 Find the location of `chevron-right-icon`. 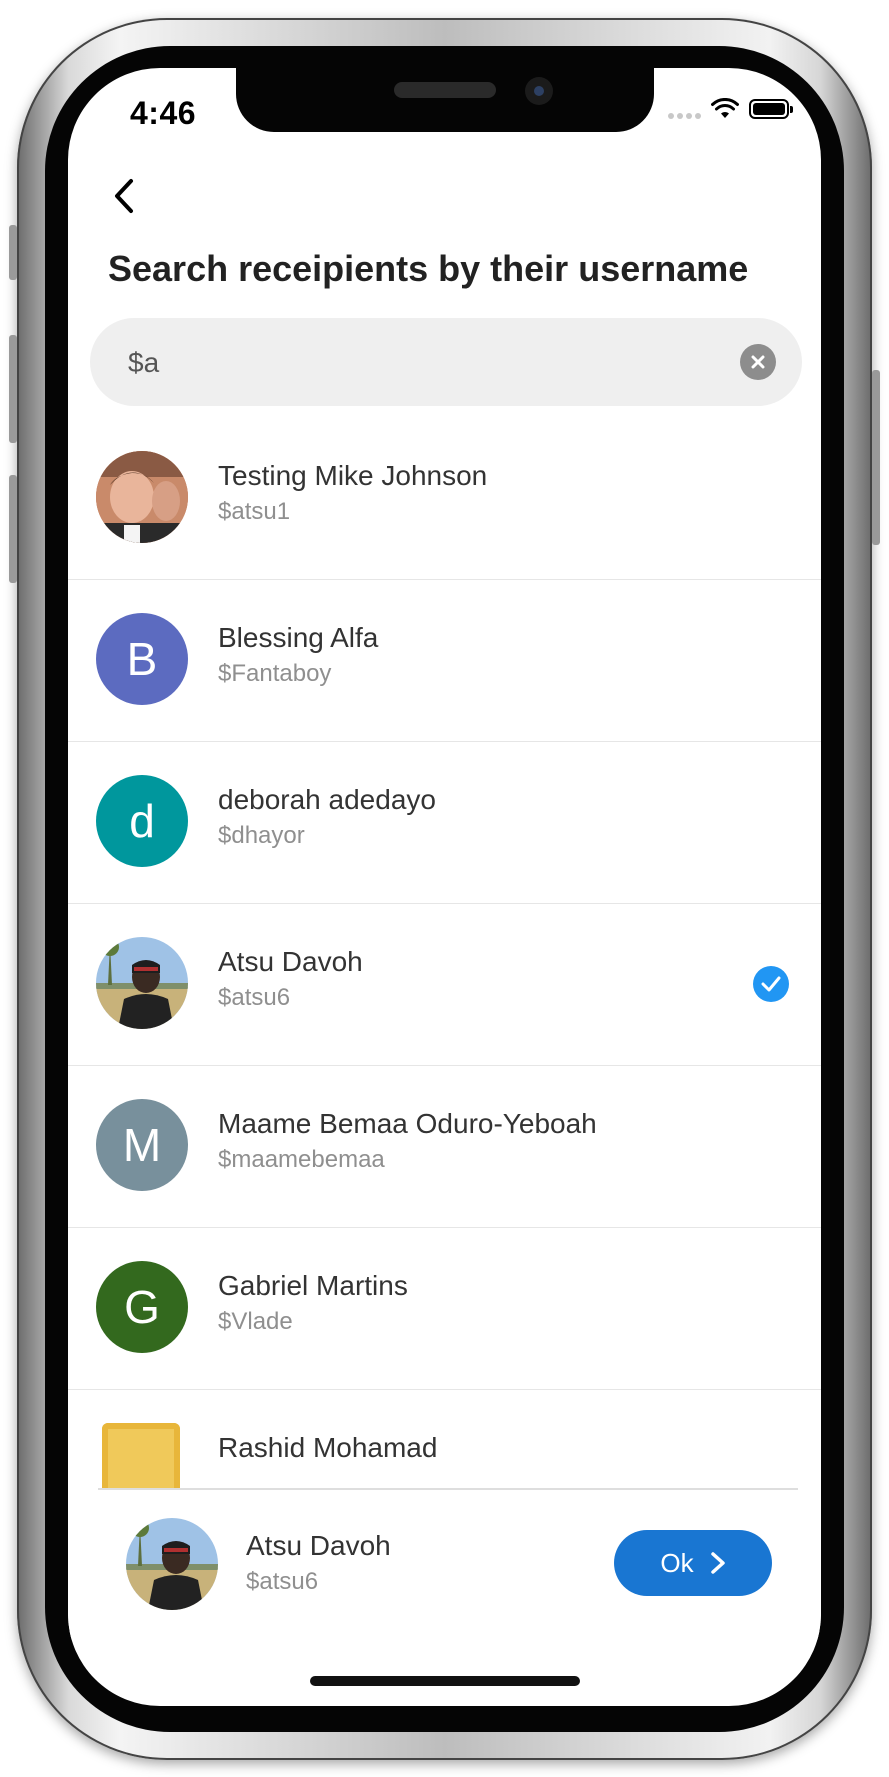

chevron-right-icon is located at coordinates (717, 1563).